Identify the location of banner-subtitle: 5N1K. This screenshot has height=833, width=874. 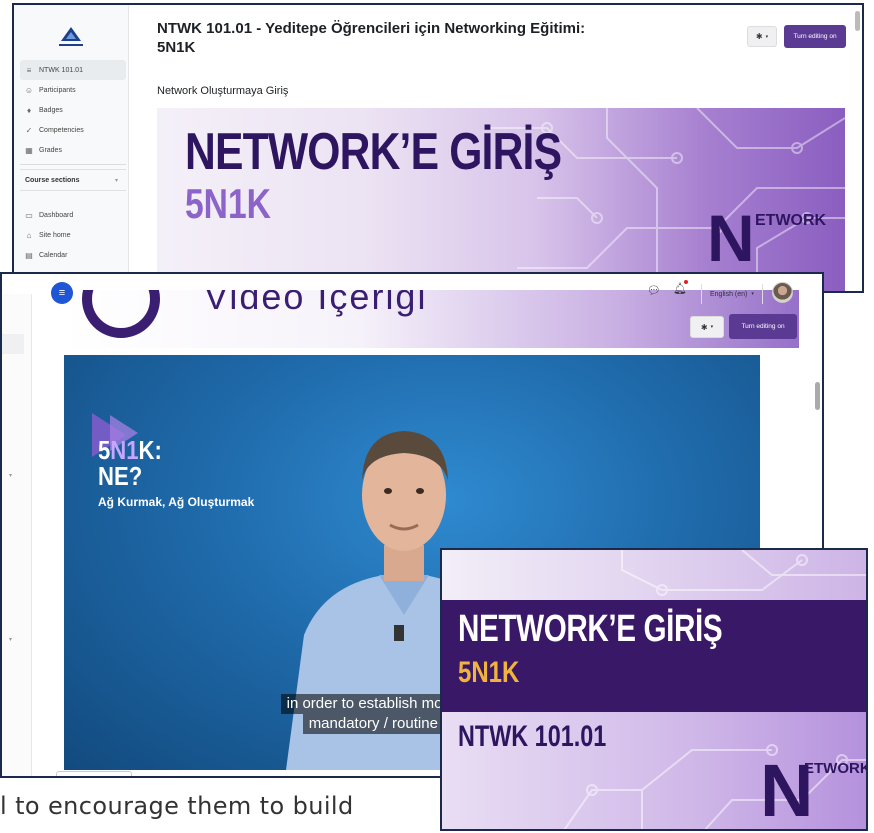
(228, 203).